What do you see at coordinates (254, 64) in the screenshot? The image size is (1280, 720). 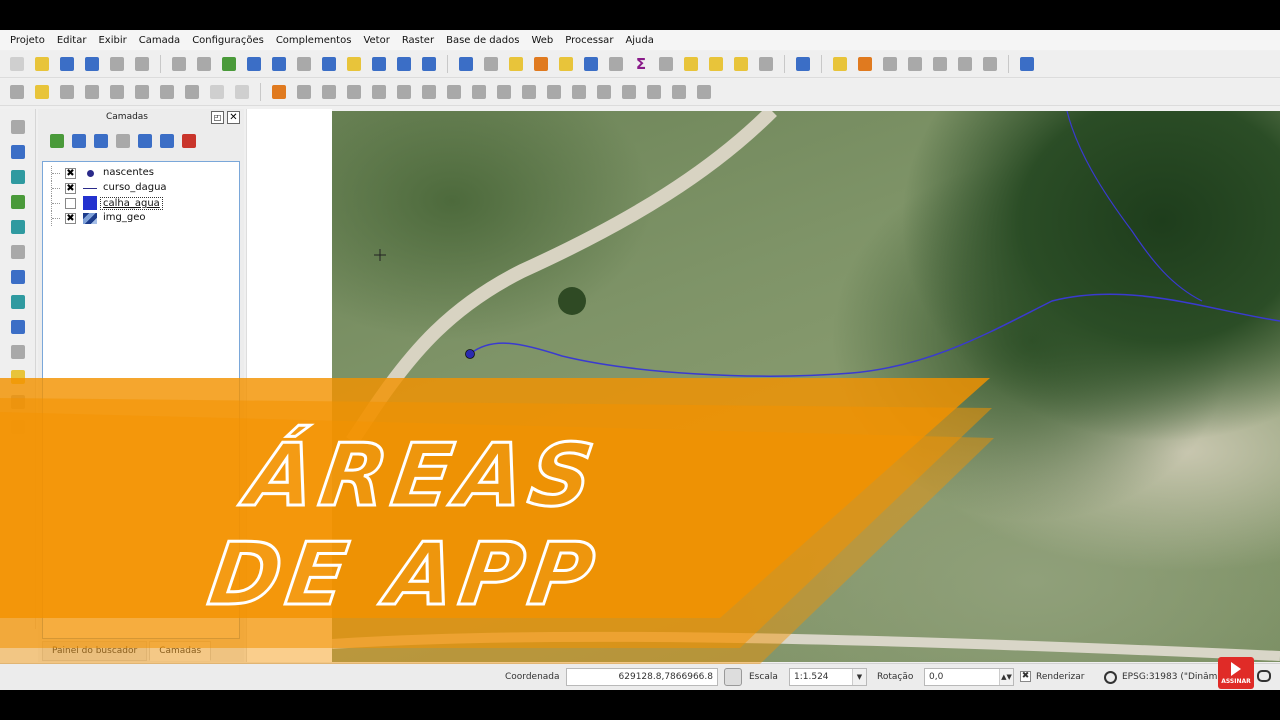 I see `zoom-in-button` at bounding box center [254, 64].